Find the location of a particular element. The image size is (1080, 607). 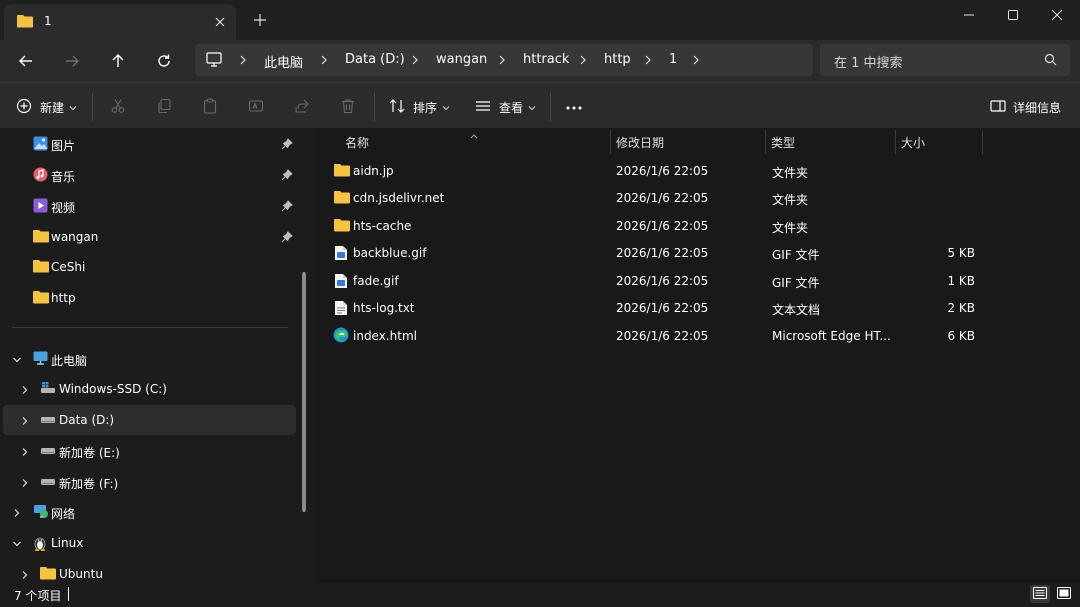

sidebar-item-linux: Linux is located at coordinates (149, 543).